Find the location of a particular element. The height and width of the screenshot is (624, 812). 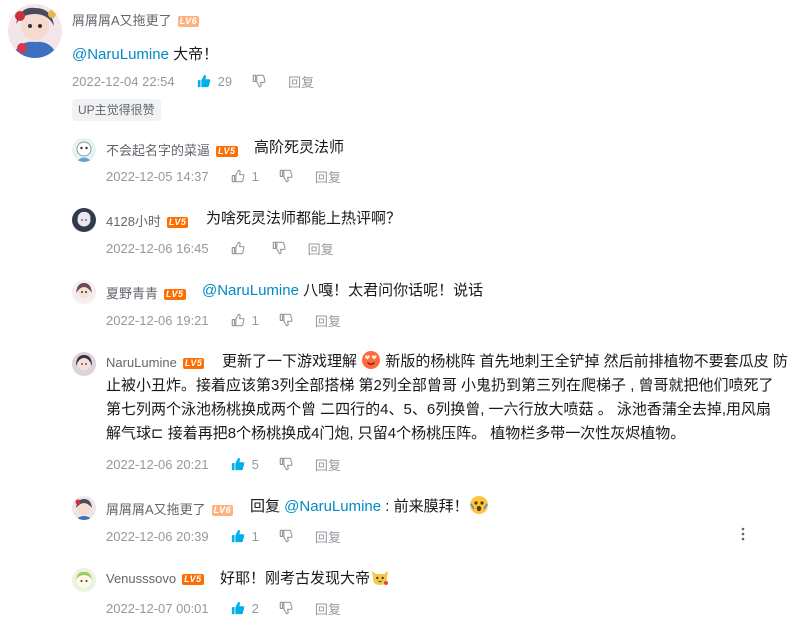

username: Venusssovo is located at coordinates (141, 578).